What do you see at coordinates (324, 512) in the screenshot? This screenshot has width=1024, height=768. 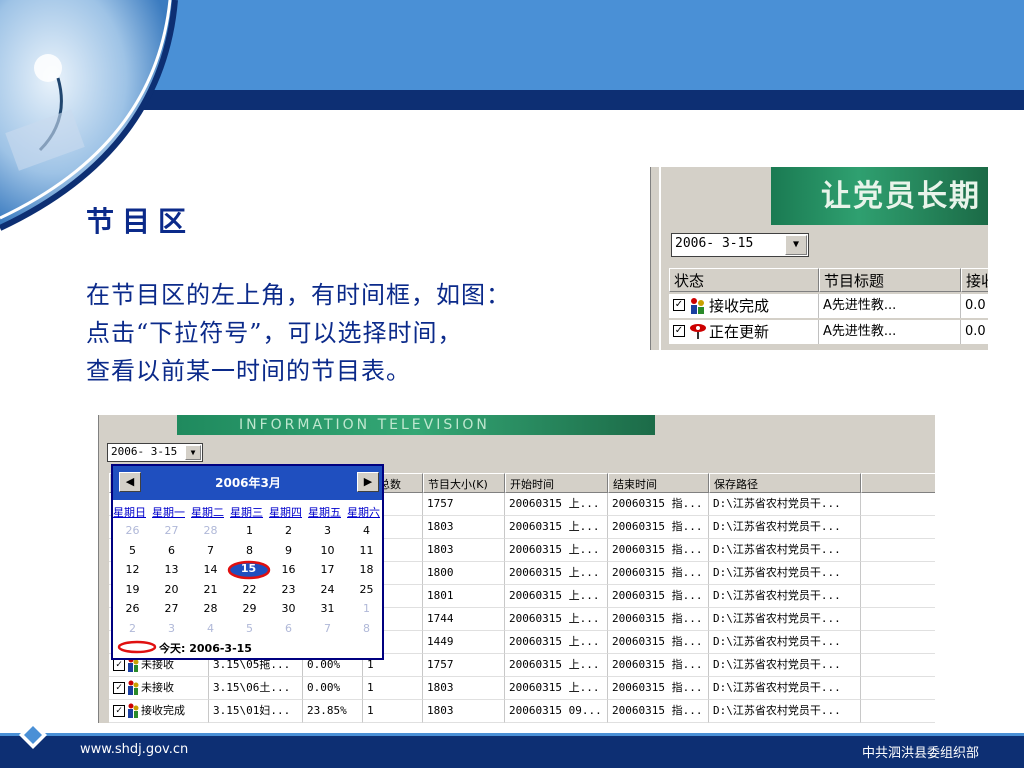 I see `calendar-weekday: 星期五` at bounding box center [324, 512].